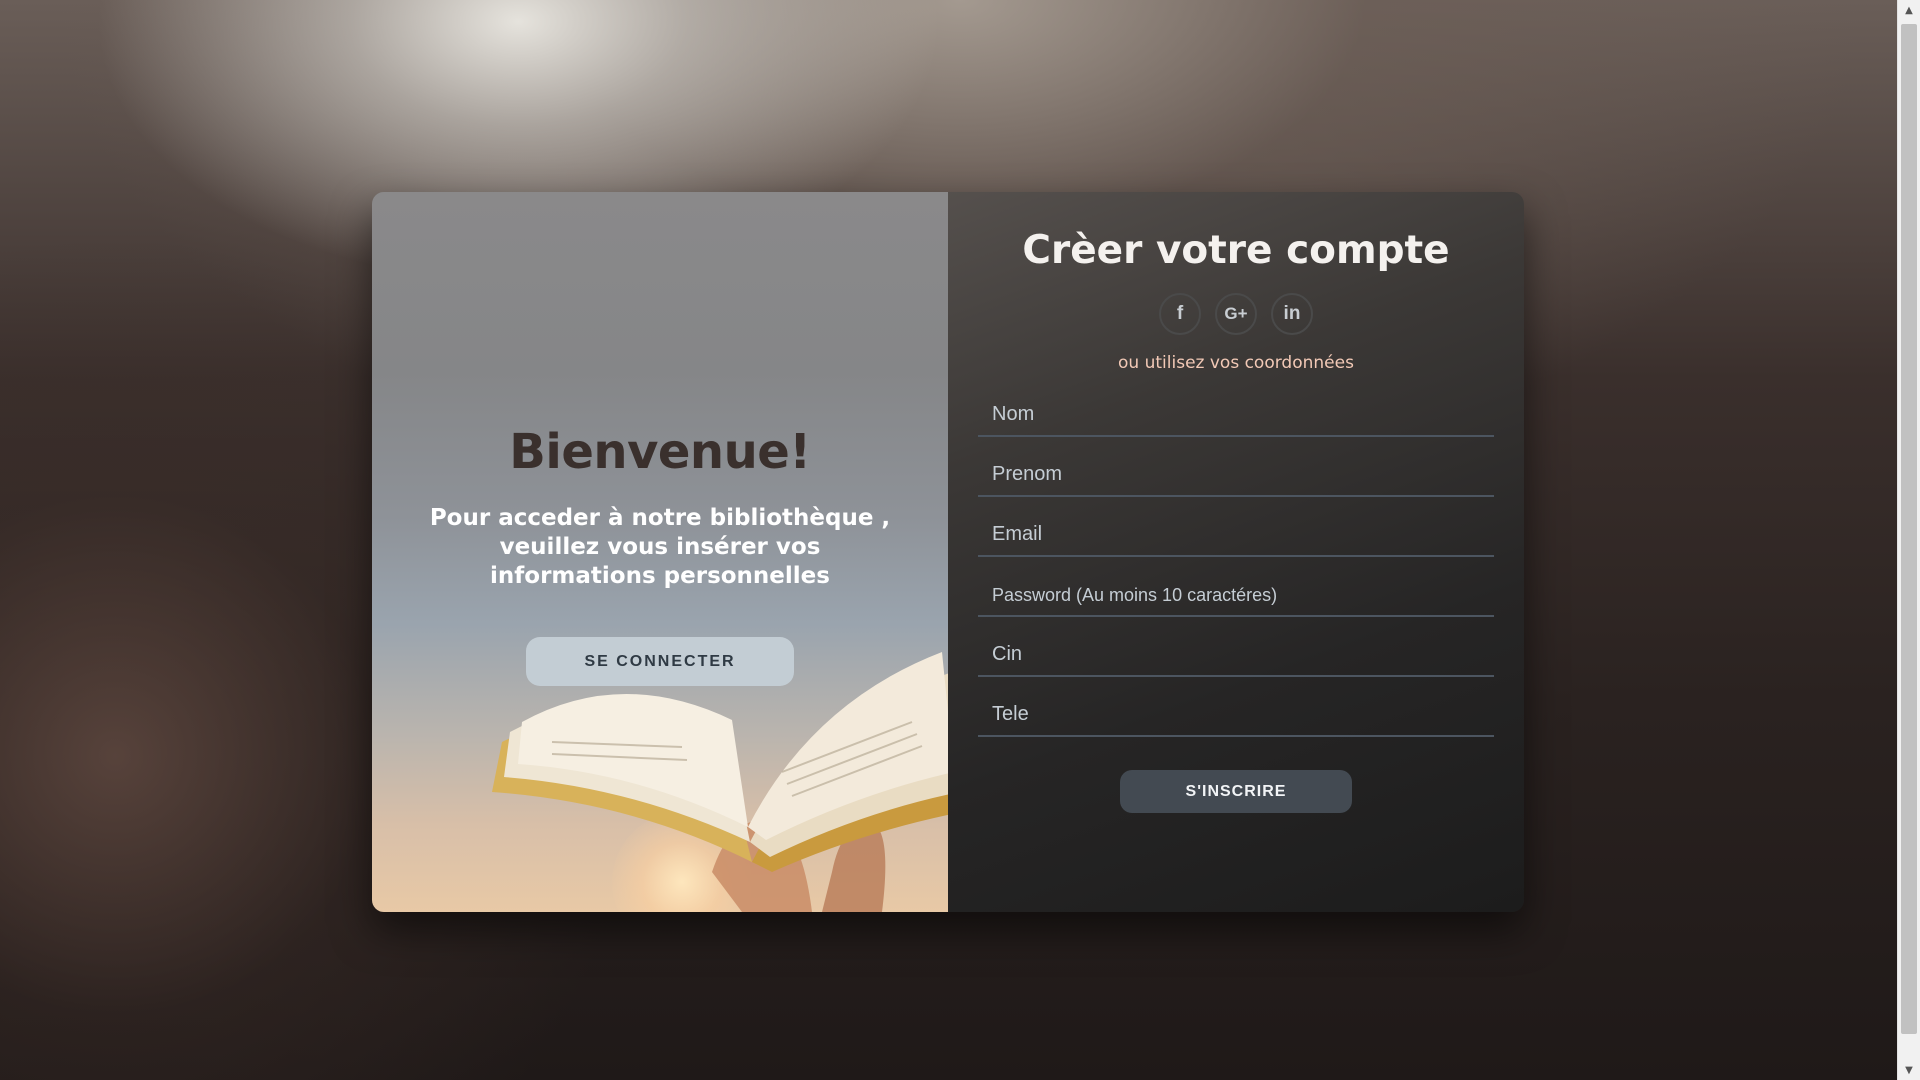 Image resolution: width=1920 pixels, height=1080 pixels. I want to click on google-plus-icon: G+, so click(1236, 314).